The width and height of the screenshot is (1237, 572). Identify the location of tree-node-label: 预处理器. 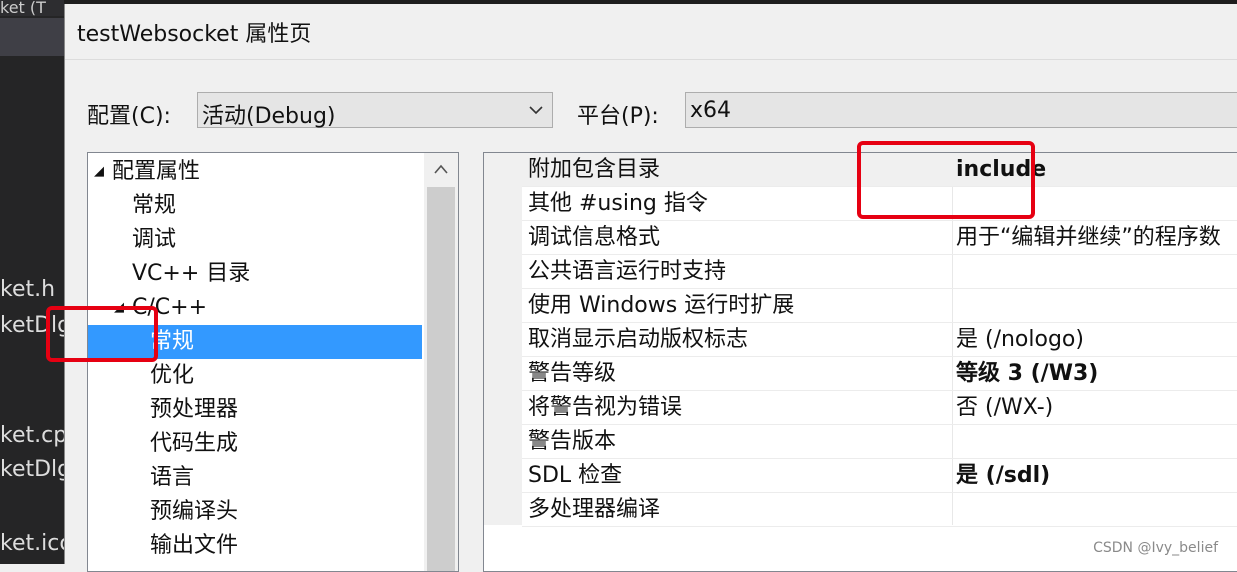
(194, 409).